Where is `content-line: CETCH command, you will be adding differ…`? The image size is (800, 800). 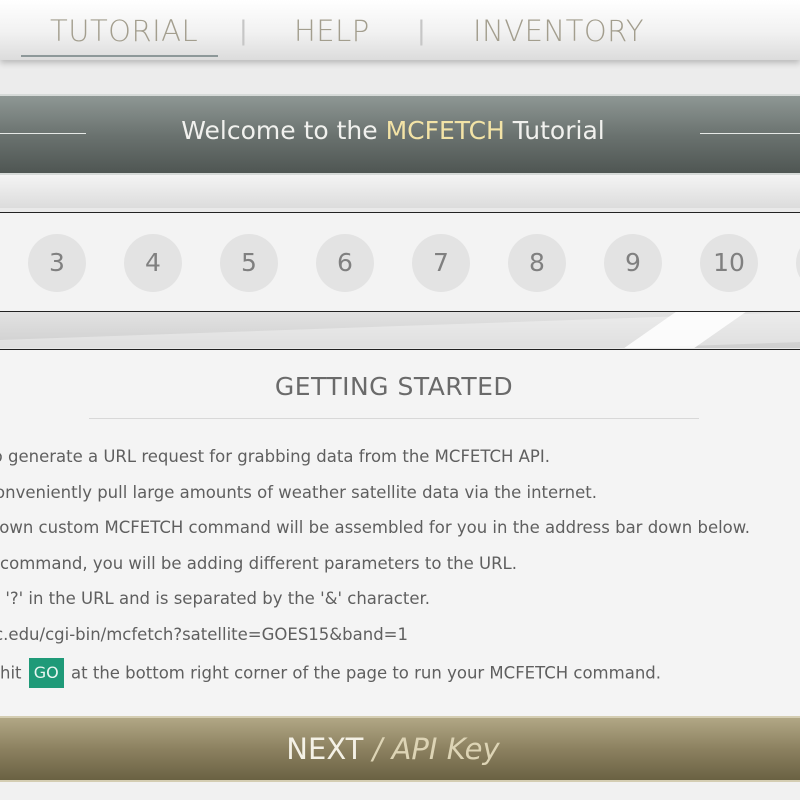 content-line: CETCH command, you will be adding differ… is located at coordinates (258, 563).